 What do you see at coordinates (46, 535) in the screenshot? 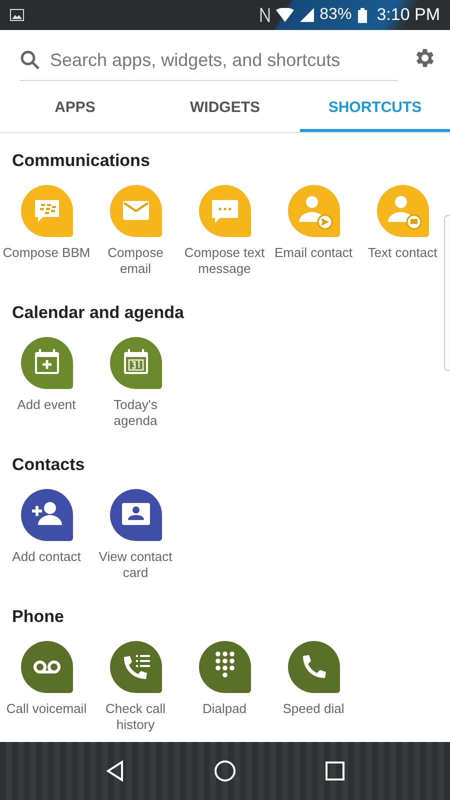
I see `shortcut-item: Add contact` at bounding box center [46, 535].